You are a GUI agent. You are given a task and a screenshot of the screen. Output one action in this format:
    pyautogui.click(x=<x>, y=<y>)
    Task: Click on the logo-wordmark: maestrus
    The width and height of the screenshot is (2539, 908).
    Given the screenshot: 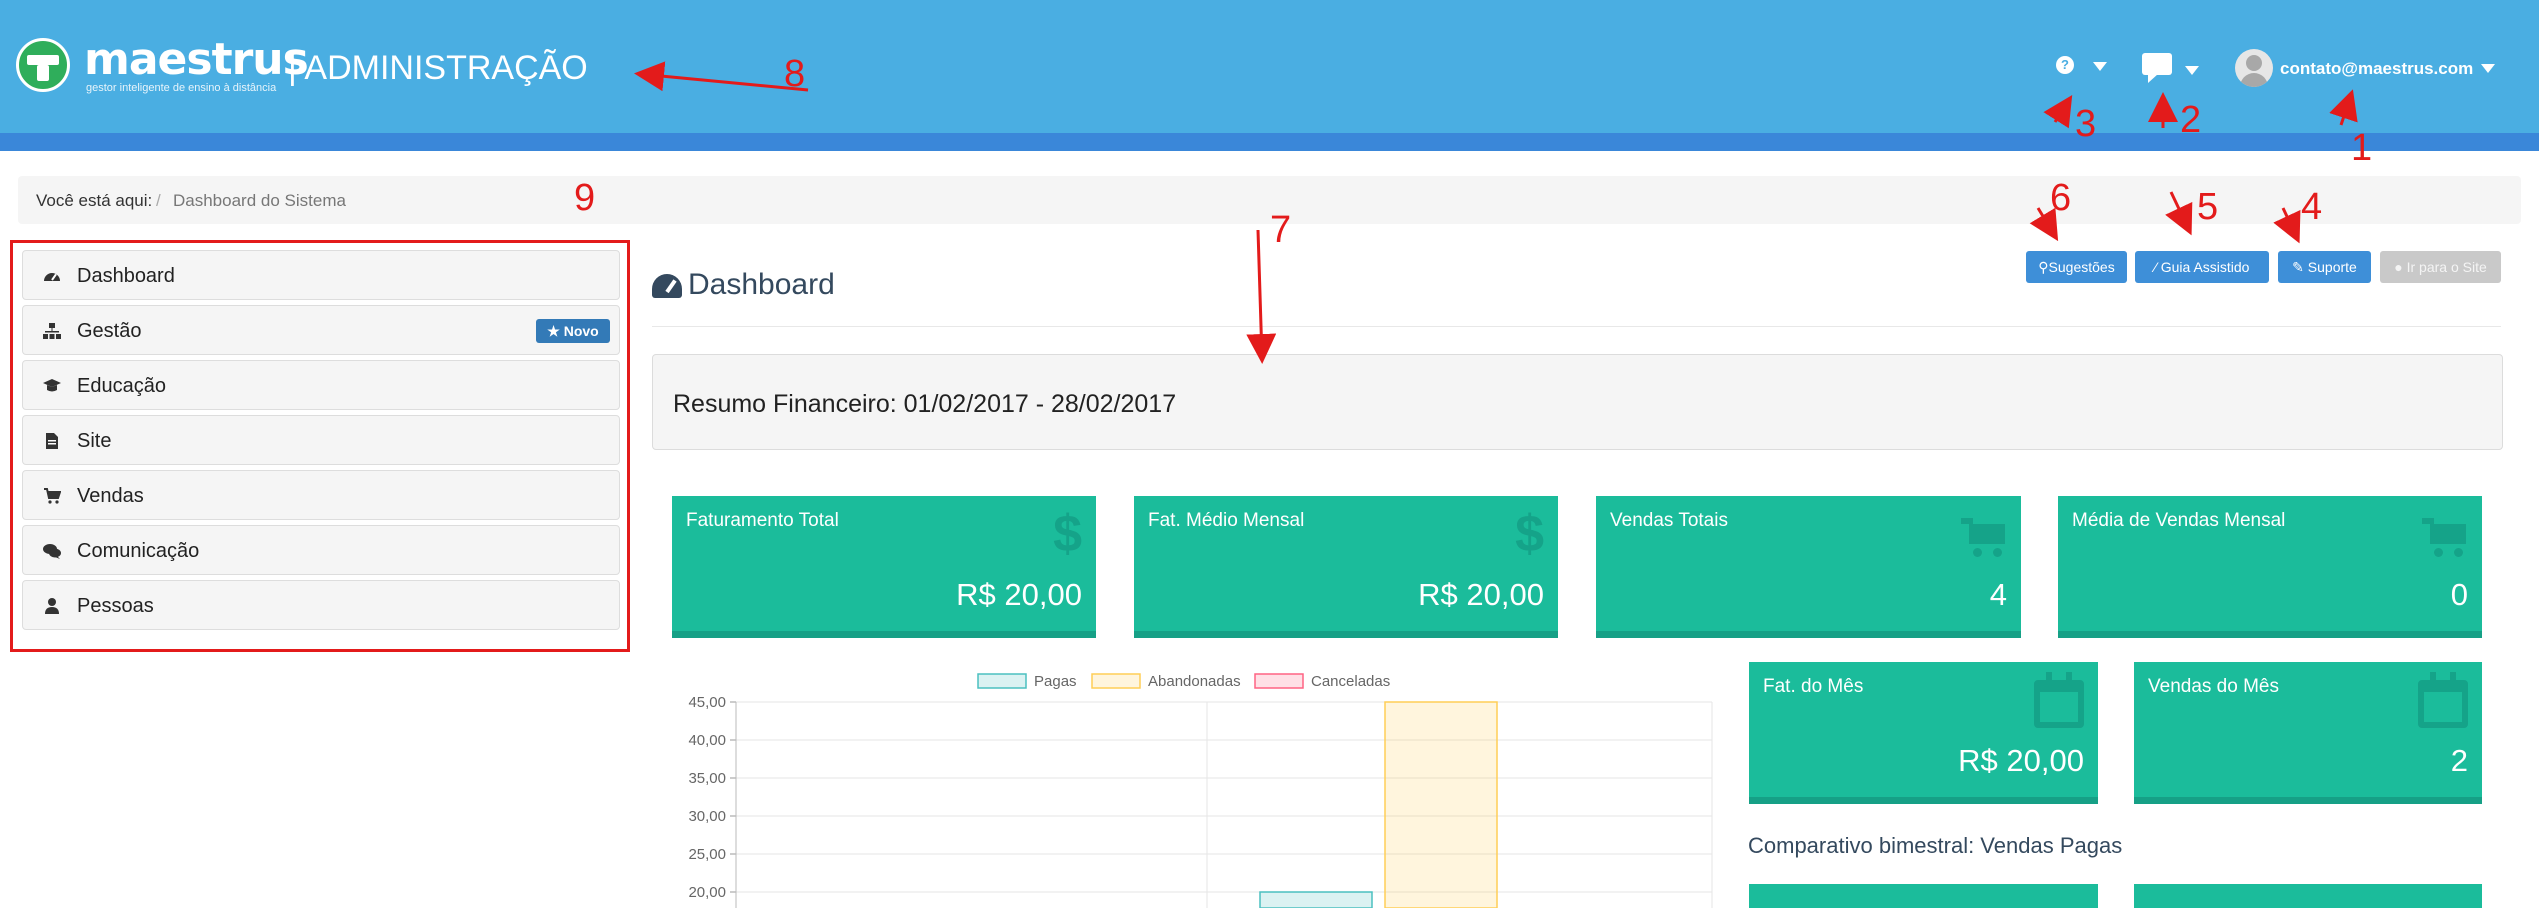 What is the action you would take?
    pyautogui.click(x=196, y=59)
    